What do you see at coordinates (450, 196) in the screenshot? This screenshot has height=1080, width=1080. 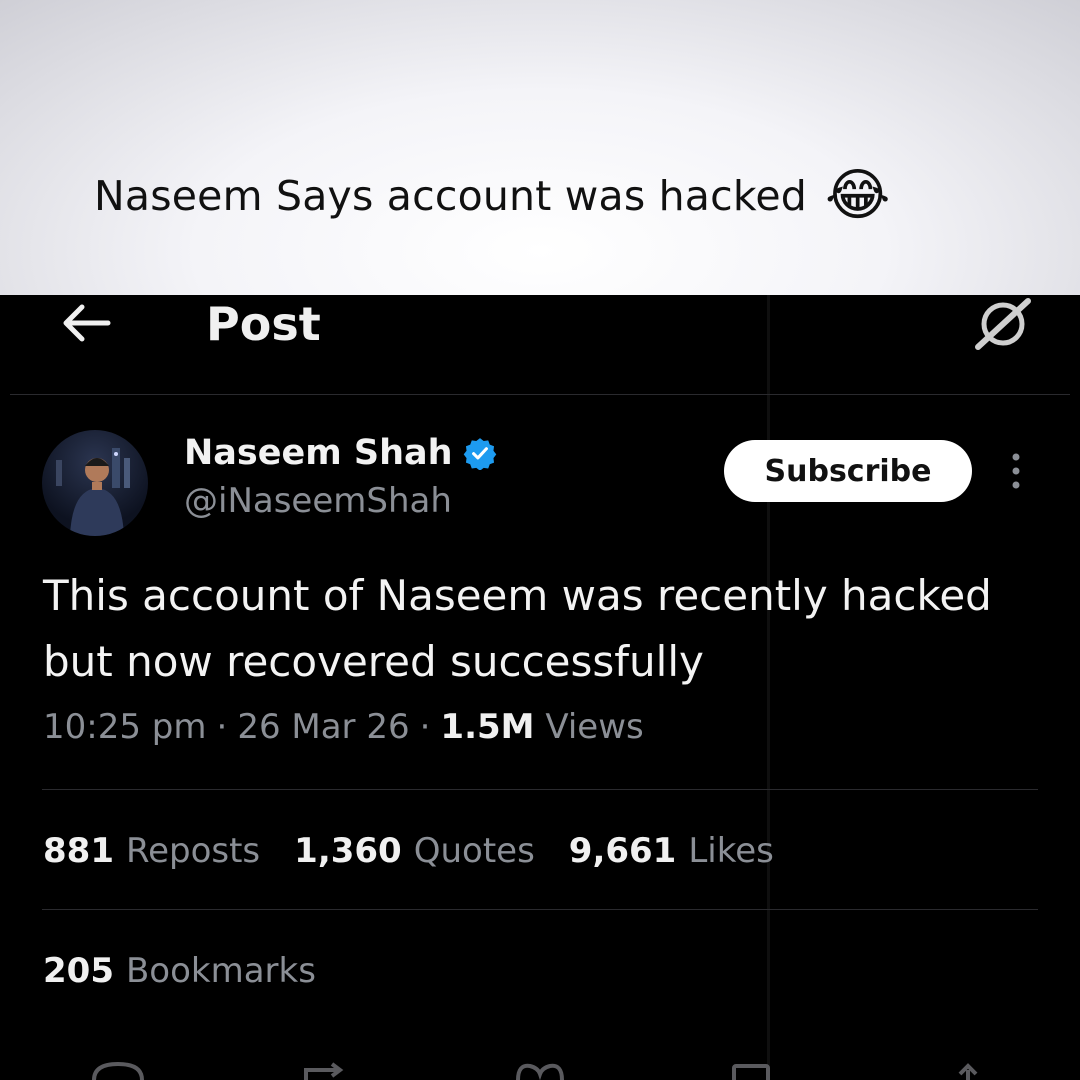 I see `caption-text: Naseem Says account was hacked` at bounding box center [450, 196].